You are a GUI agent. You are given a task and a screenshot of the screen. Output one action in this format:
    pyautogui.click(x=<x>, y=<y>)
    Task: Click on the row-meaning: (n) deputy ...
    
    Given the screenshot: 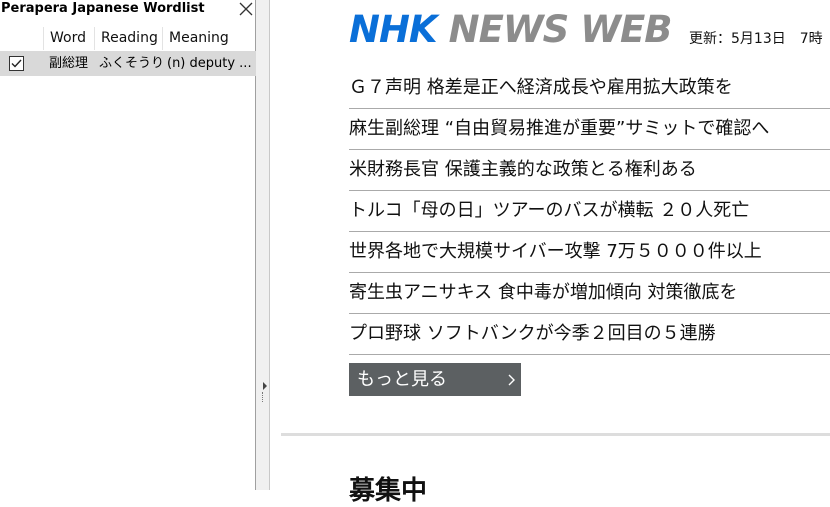 What is the action you would take?
    pyautogui.click(x=209, y=63)
    